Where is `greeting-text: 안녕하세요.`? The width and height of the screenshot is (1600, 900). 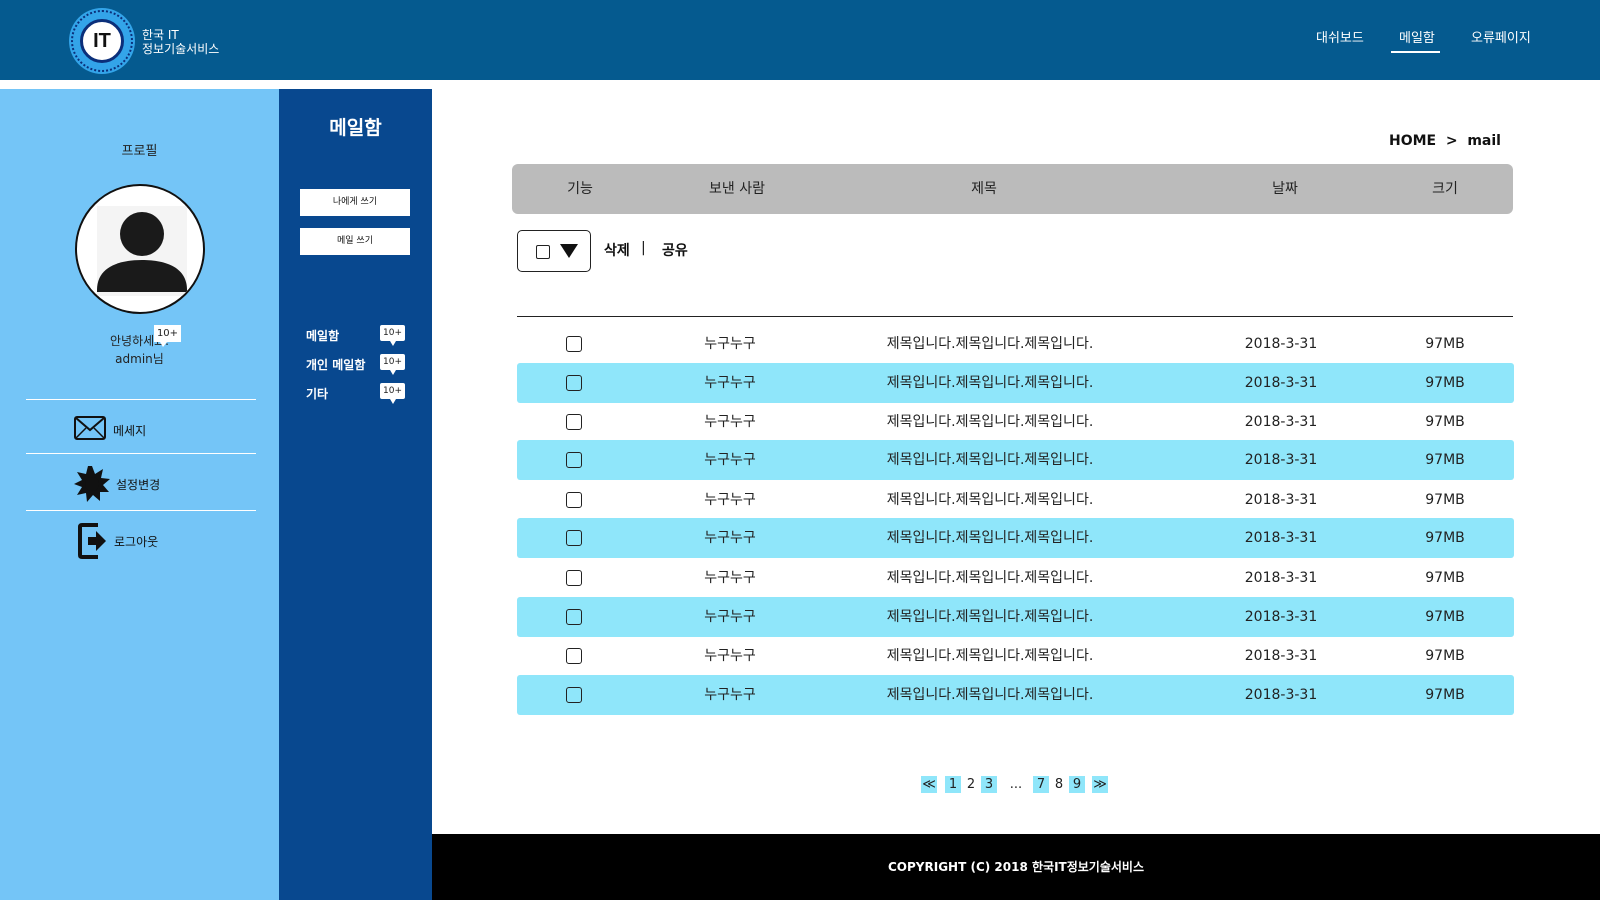
greeting-text: 안녕하세요. is located at coordinates (139, 341).